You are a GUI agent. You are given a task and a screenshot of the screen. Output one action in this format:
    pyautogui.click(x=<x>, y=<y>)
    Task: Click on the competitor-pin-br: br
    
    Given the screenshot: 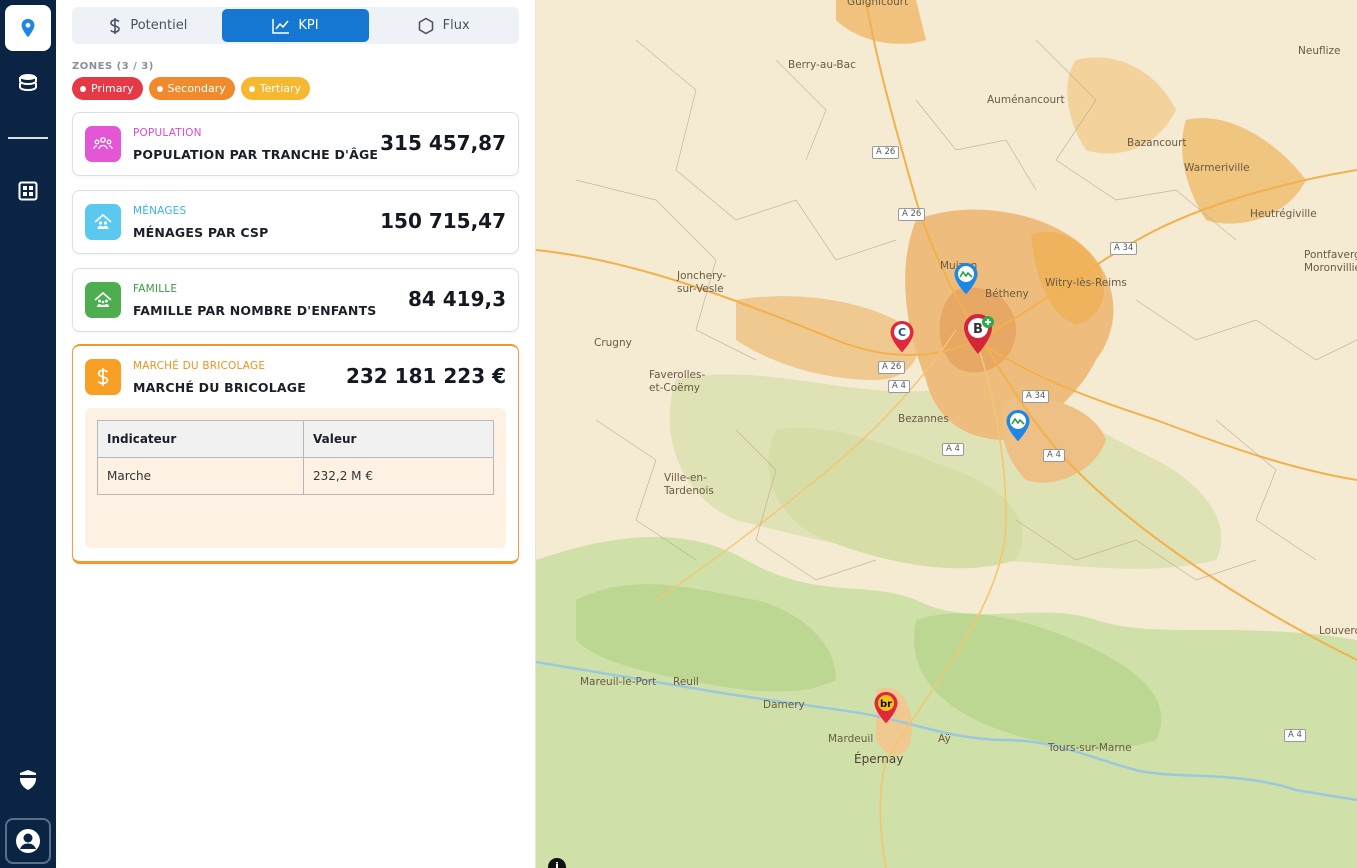 What is the action you would take?
    pyautogui.click(x=886, y=708)
    